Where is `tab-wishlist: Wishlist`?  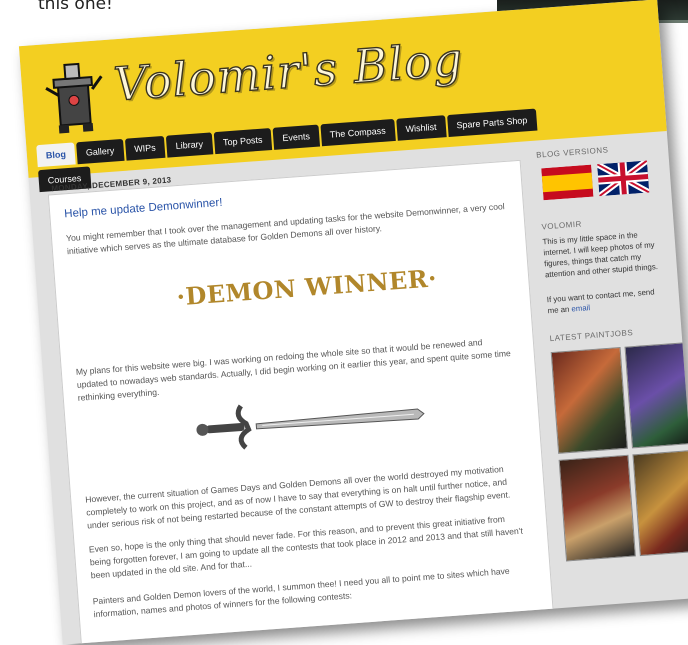
tab-wishlist: Wishlist is located at coordinates (421, 128).